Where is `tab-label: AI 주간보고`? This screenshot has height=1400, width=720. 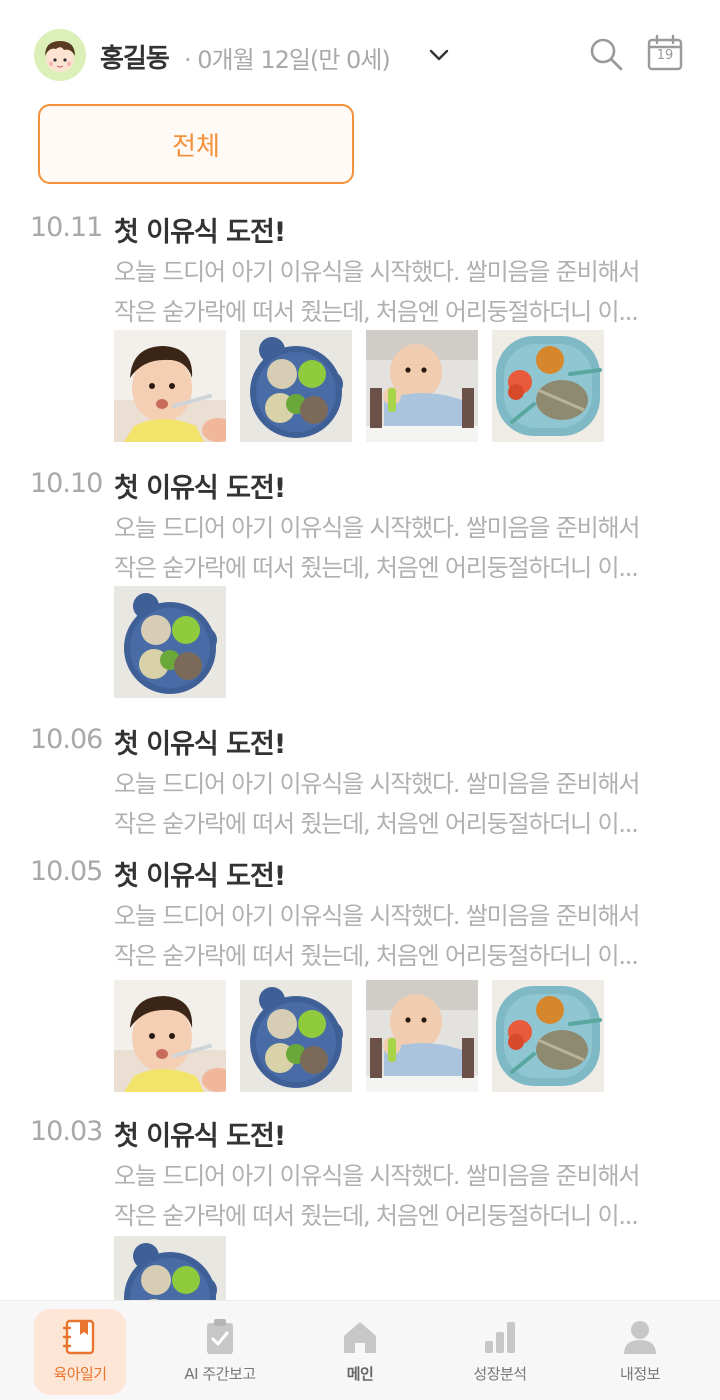 tab-label: AI 주간보고 is located at coordinates (220, 1374).